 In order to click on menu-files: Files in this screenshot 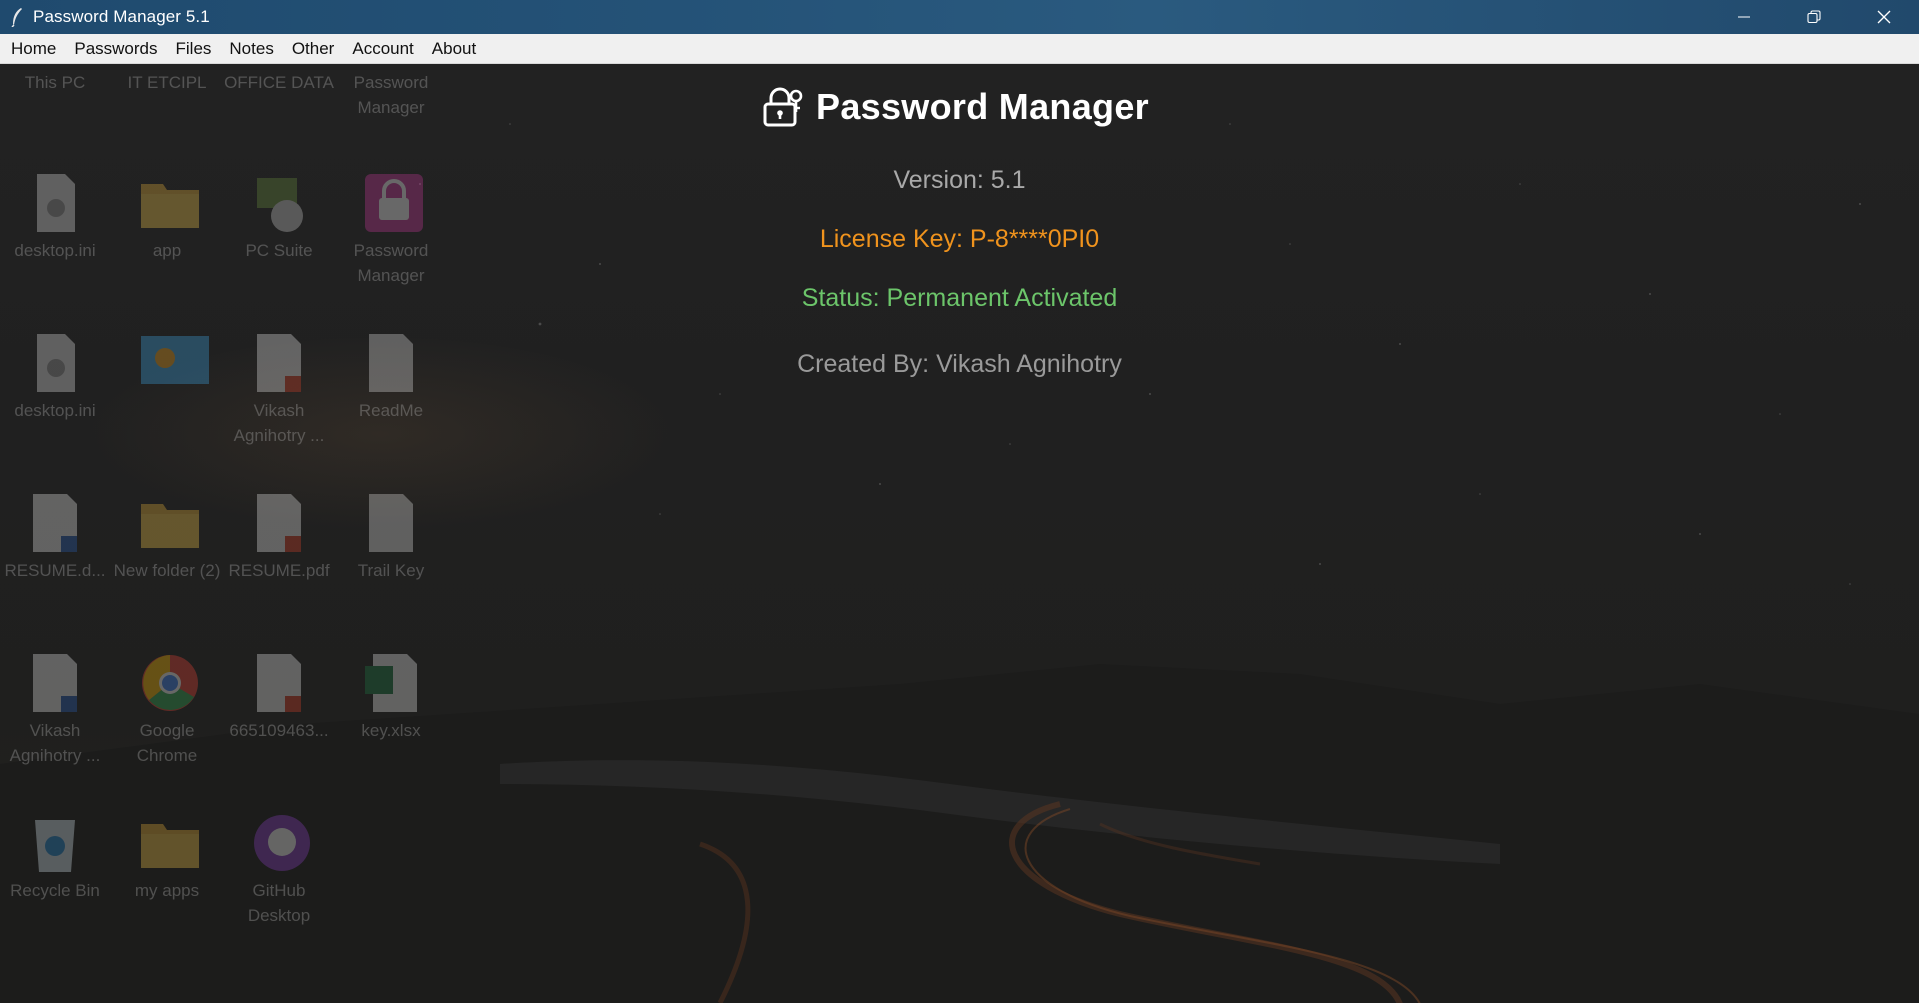, I will do `click(194, 49)`.